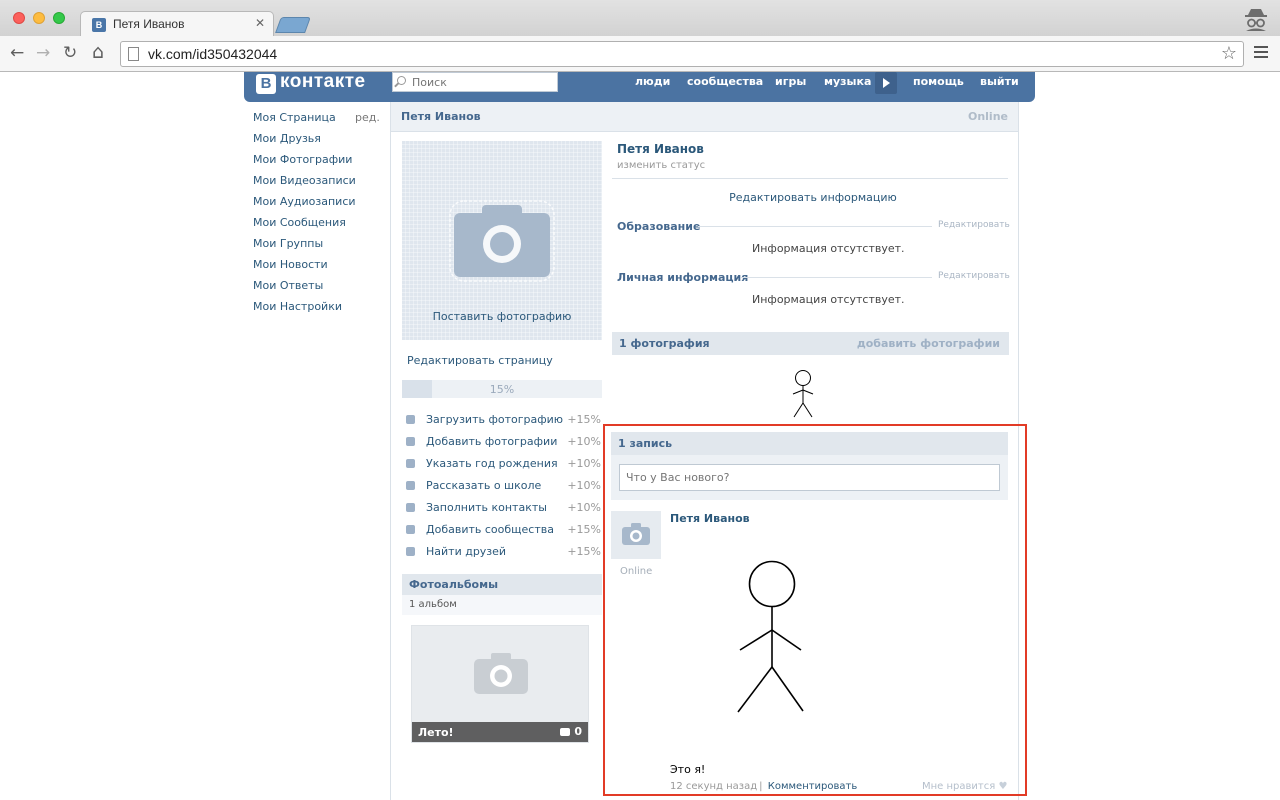  What do you see at coordinates (149, 24) in the screenshot?
I see `tab-title: Петя Иванов` at bounding box center [149, 24].